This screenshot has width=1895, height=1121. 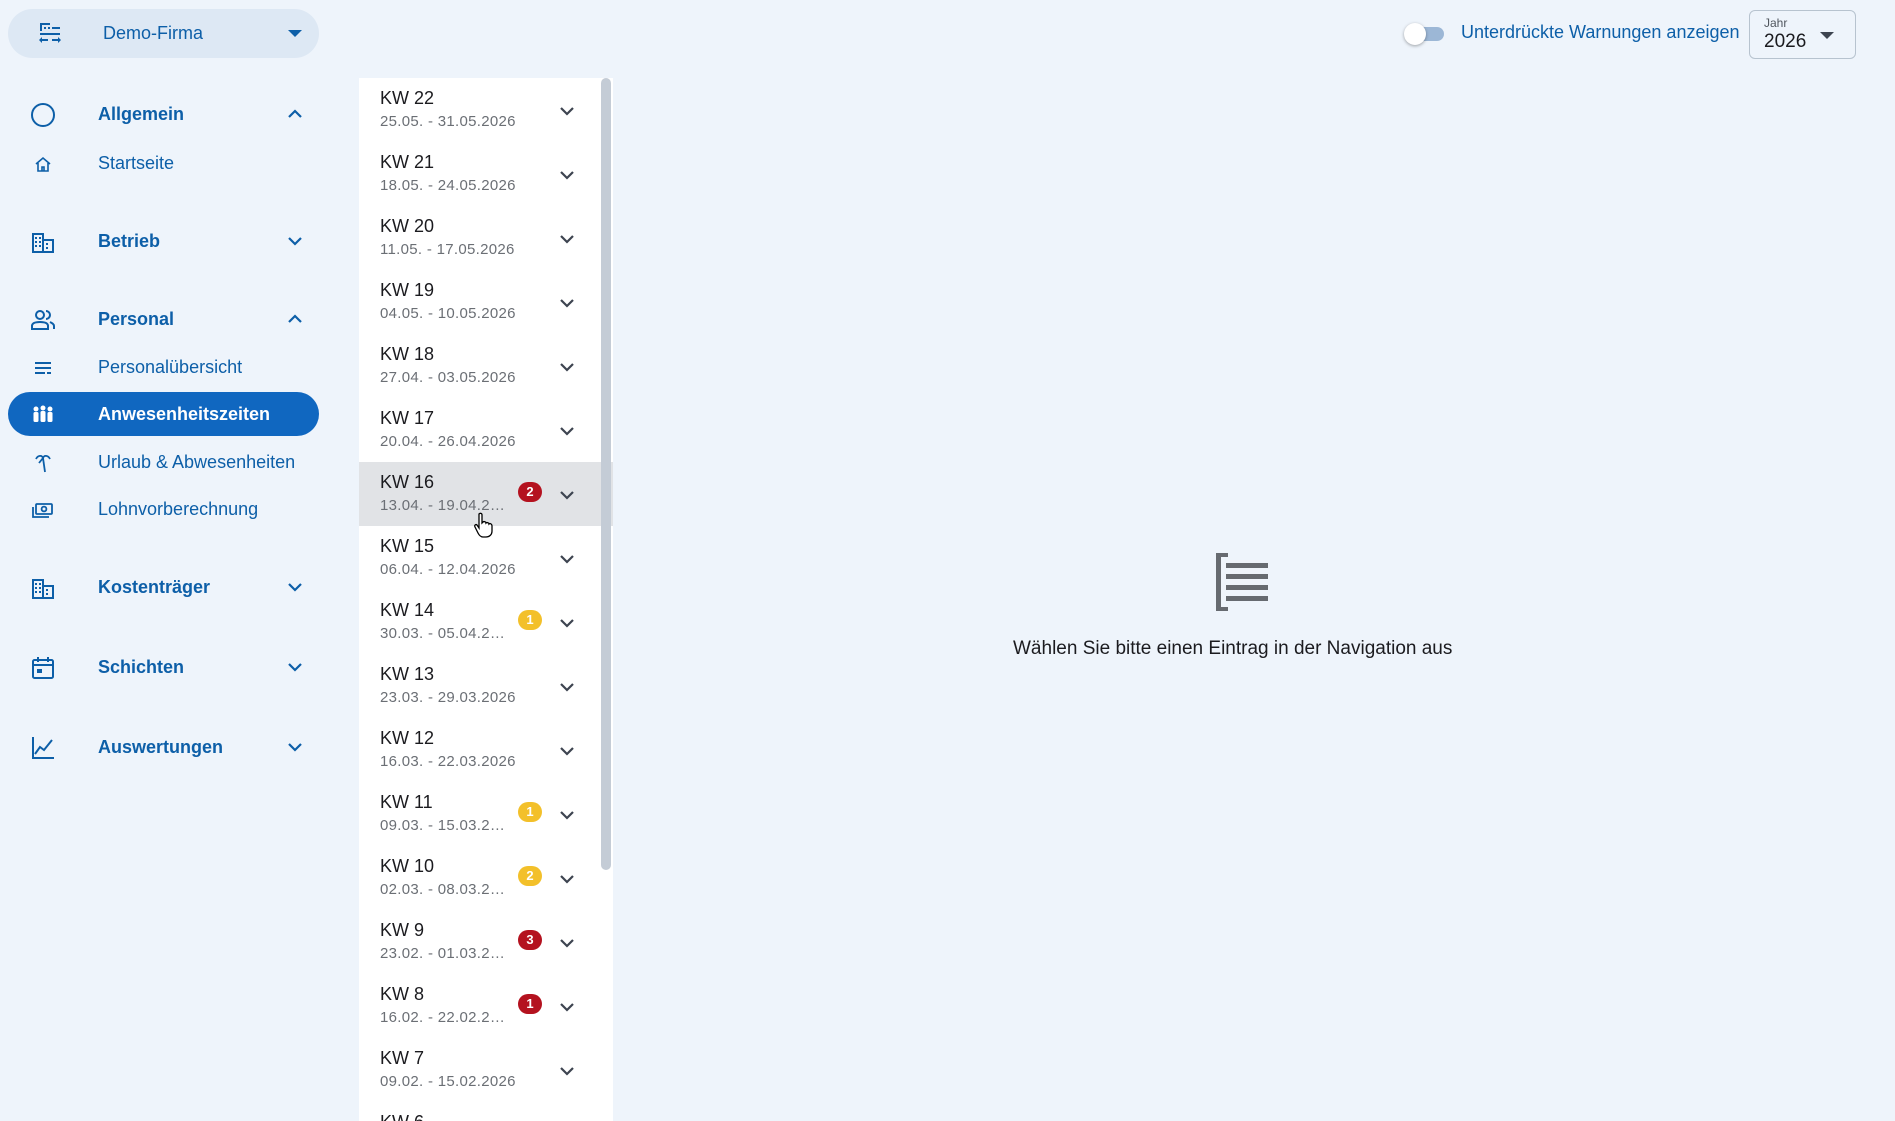 I want to click on week-row: KW 18 27.04. - 03.05.2026, so click(x=486, y=366).